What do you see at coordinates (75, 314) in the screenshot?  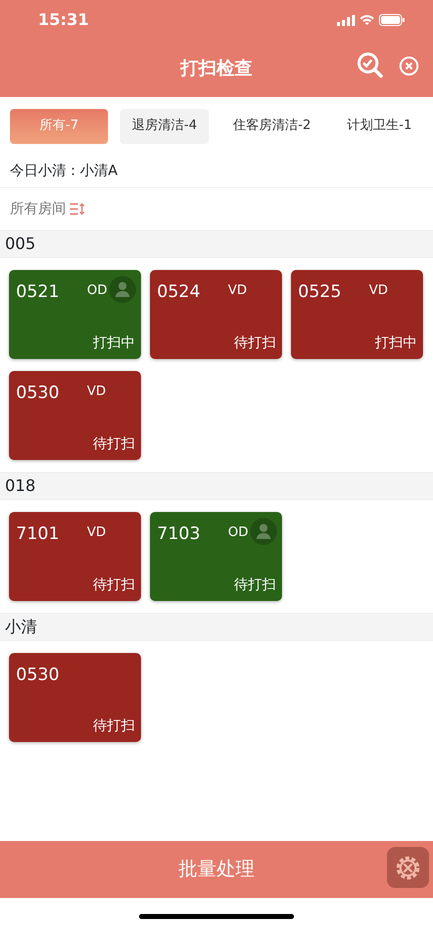 I see `room-card: 0521 OD 打扫中` at bounding box center [75, 314].